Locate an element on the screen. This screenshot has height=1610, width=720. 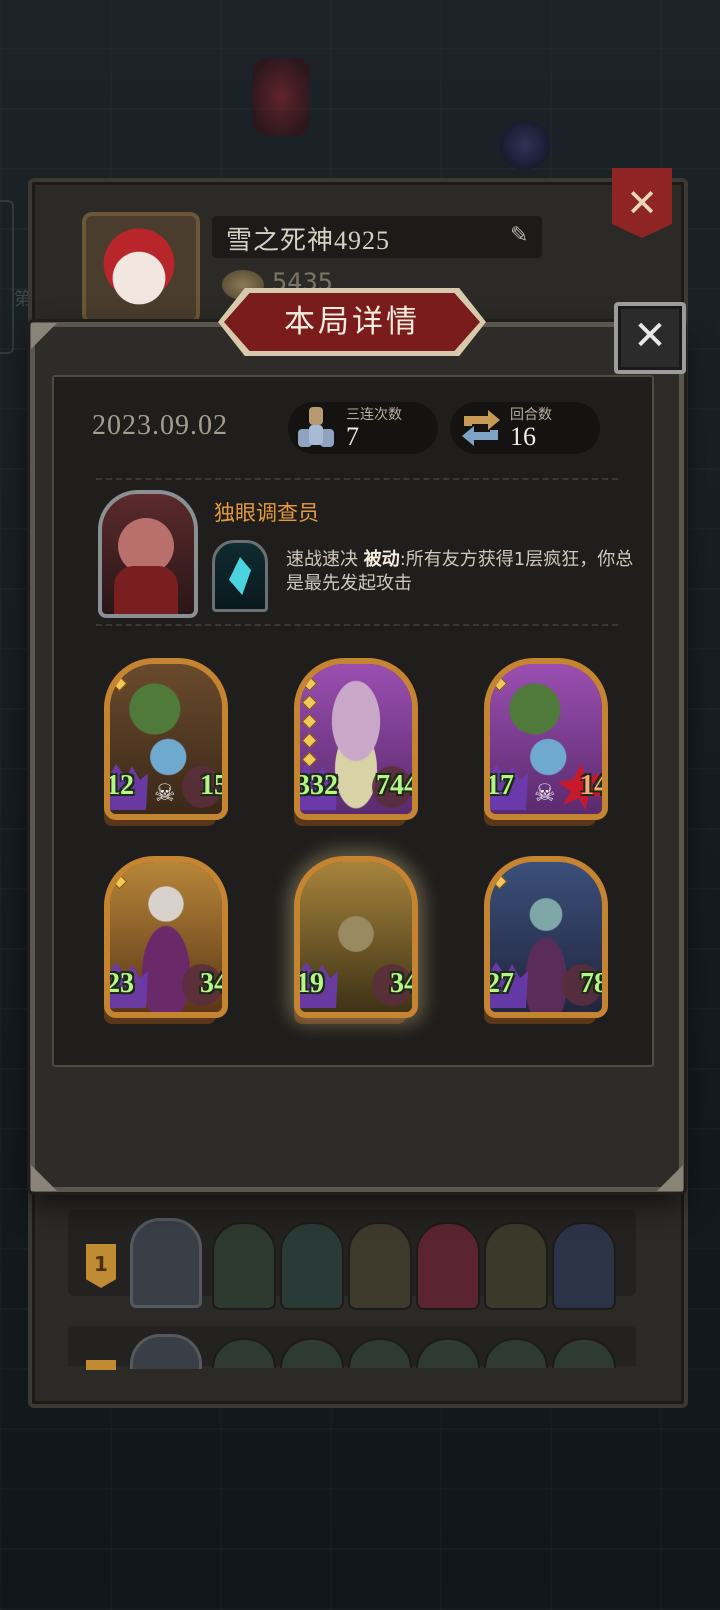
profile-close-button: ✕ is located at coordinates (642, 203).